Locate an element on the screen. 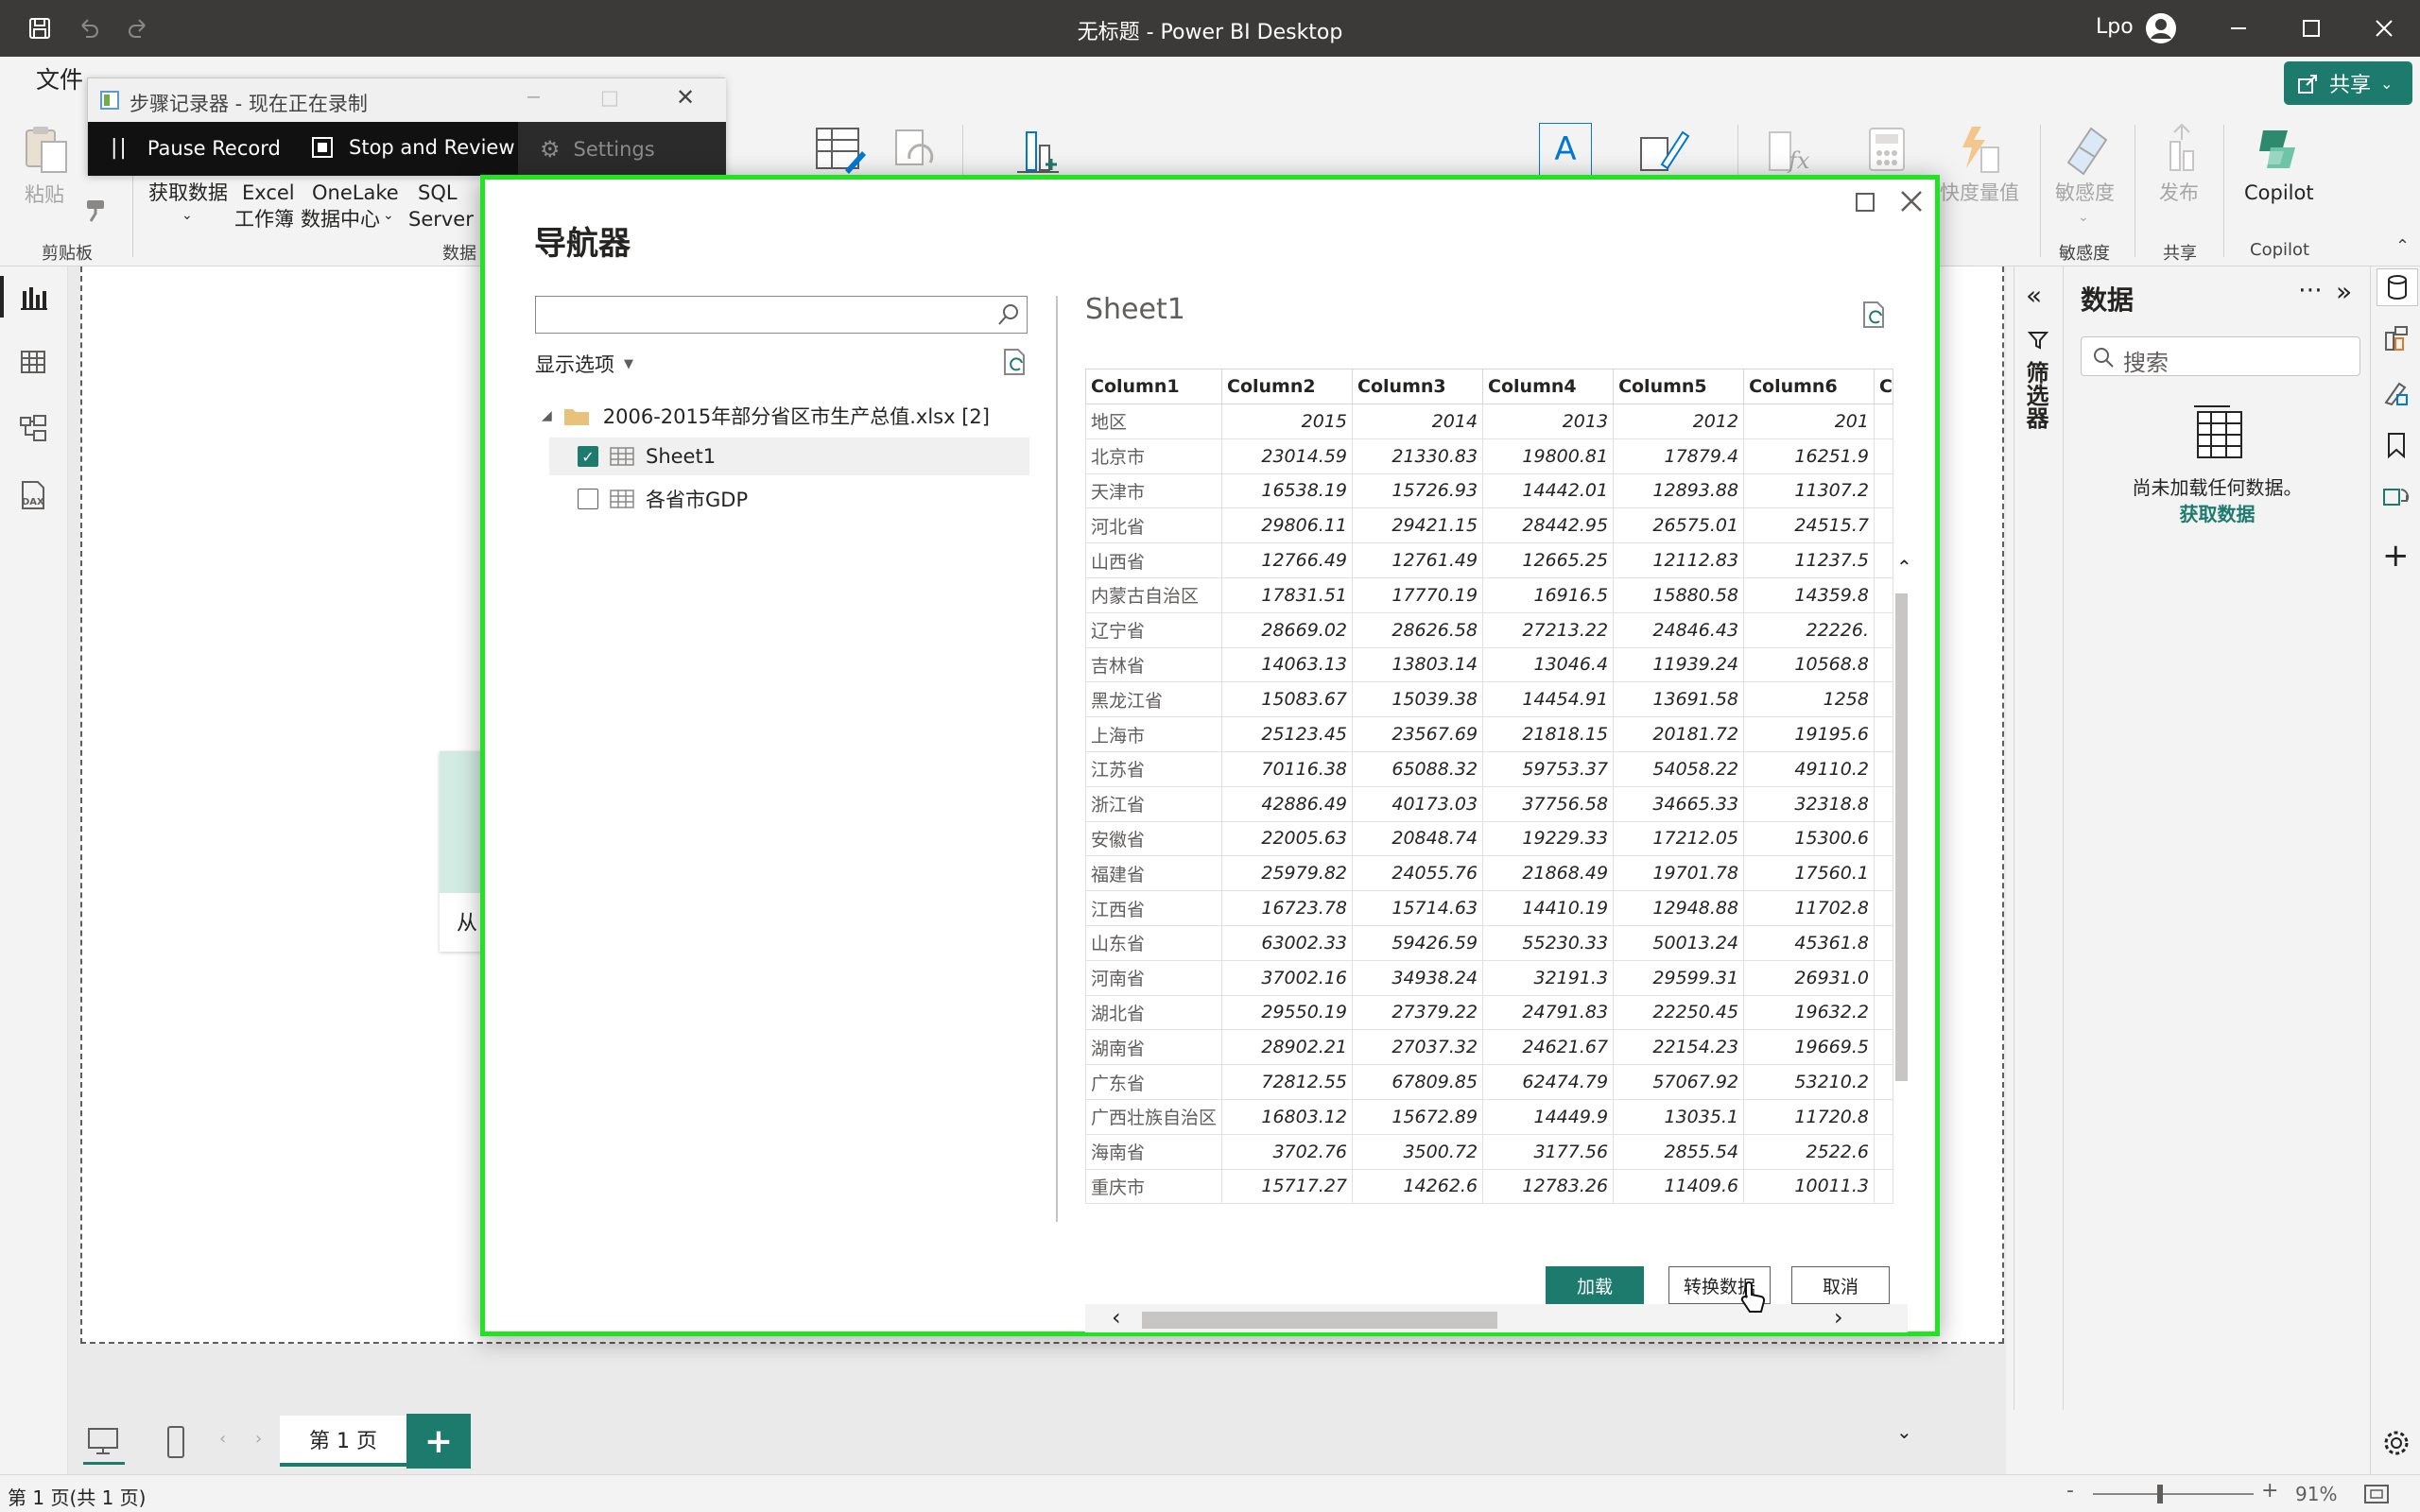 This screenshot has width=2420, height=1512. sensitivity-button: 敏感度 is located at coordinates (2085, 193).